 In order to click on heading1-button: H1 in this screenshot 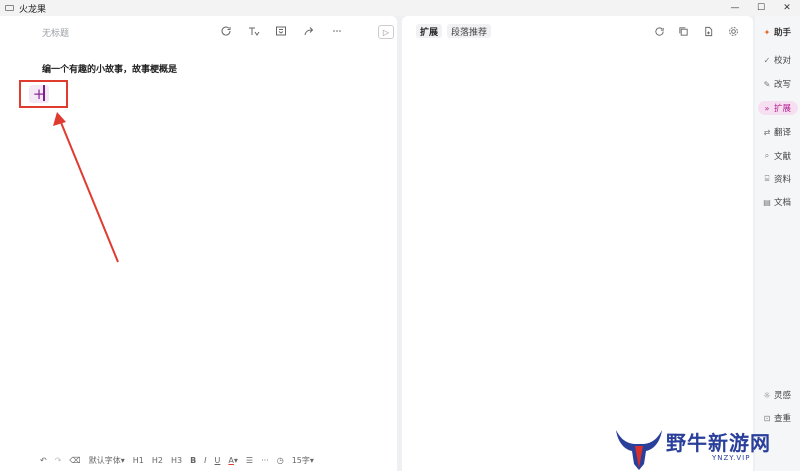, I will do `click(138, 460)`.